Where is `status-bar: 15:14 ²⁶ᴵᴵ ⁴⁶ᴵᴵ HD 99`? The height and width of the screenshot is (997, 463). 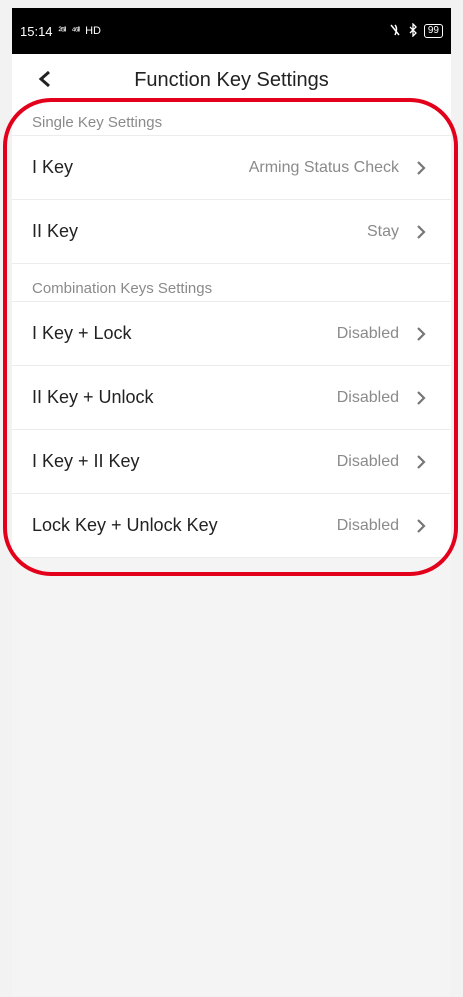 status-bar: 15:14 ²⁶ᴵᴵ ⁴⁶ᴵᴵ HD 99 is located at coordinates (231, 31).